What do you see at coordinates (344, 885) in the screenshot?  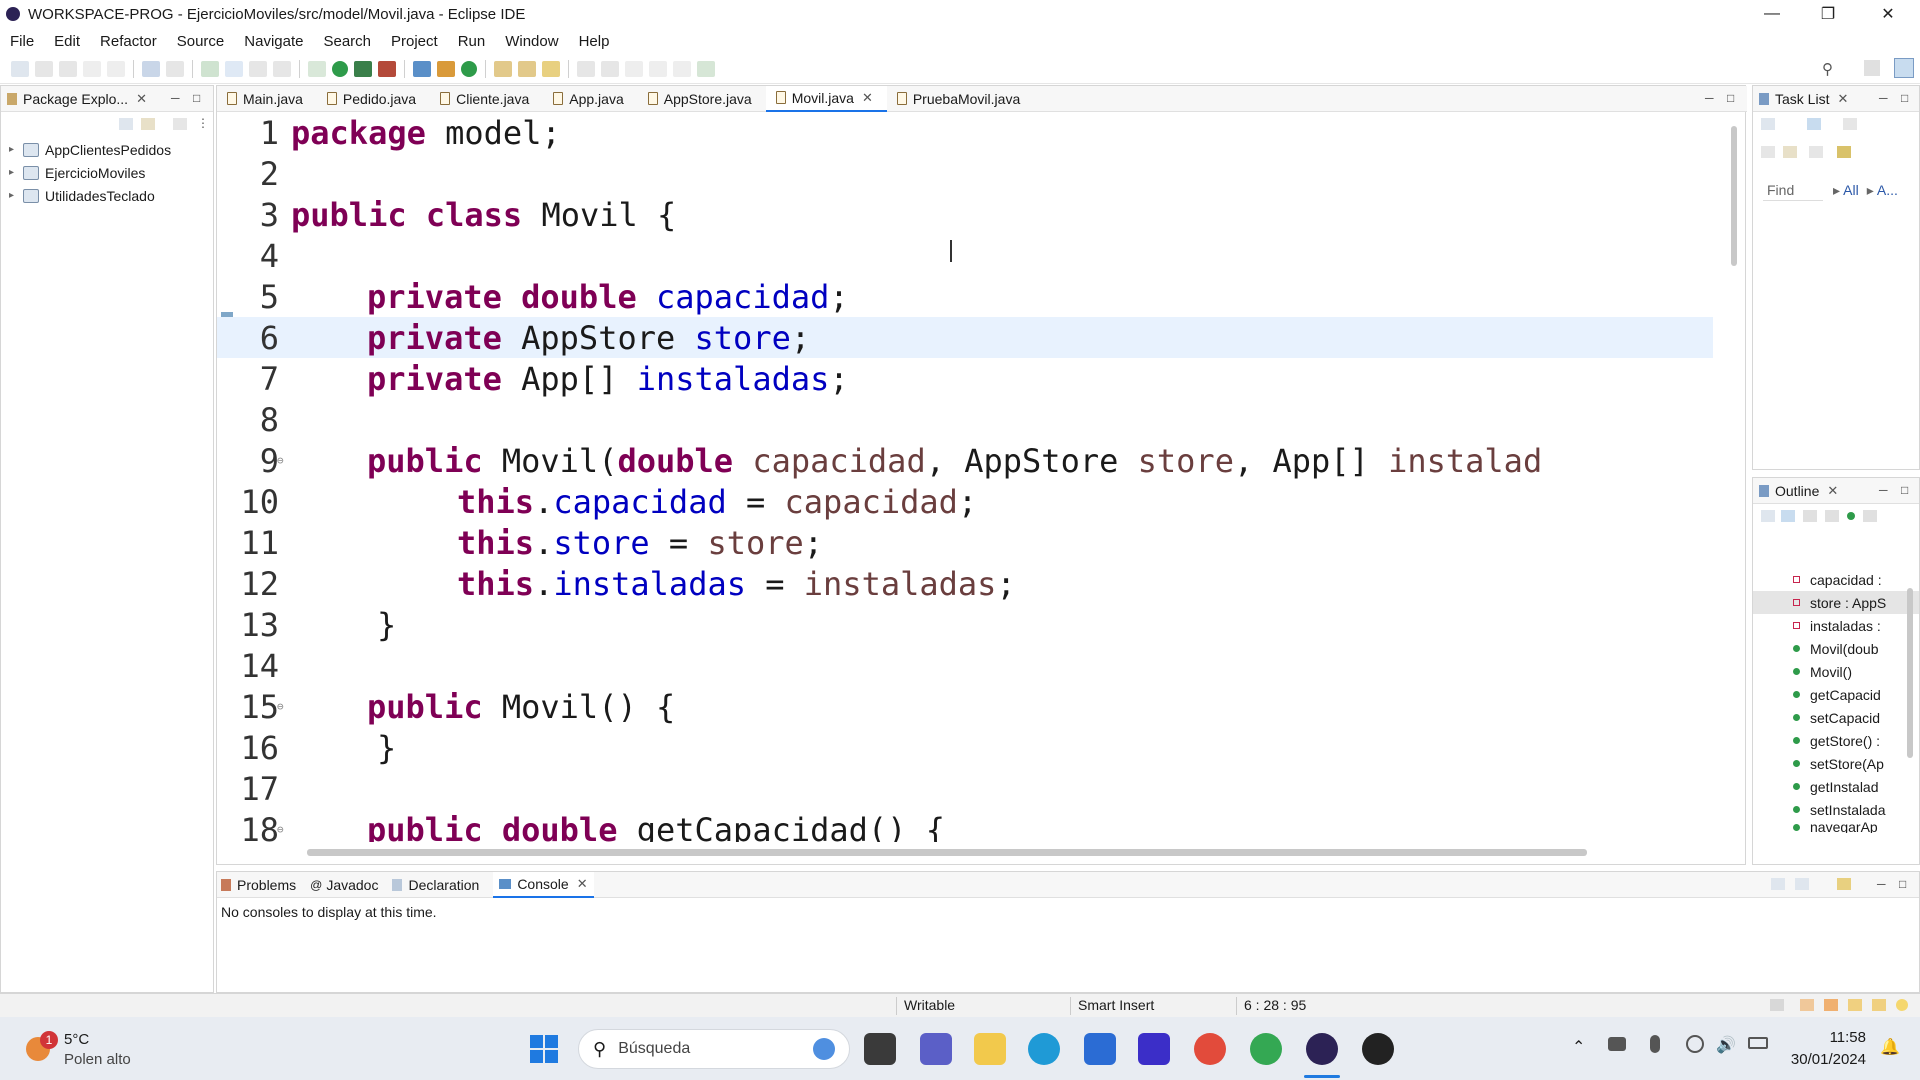 I see `tab-javadoc: @ Javadoc` at bounding box center [344, 885].